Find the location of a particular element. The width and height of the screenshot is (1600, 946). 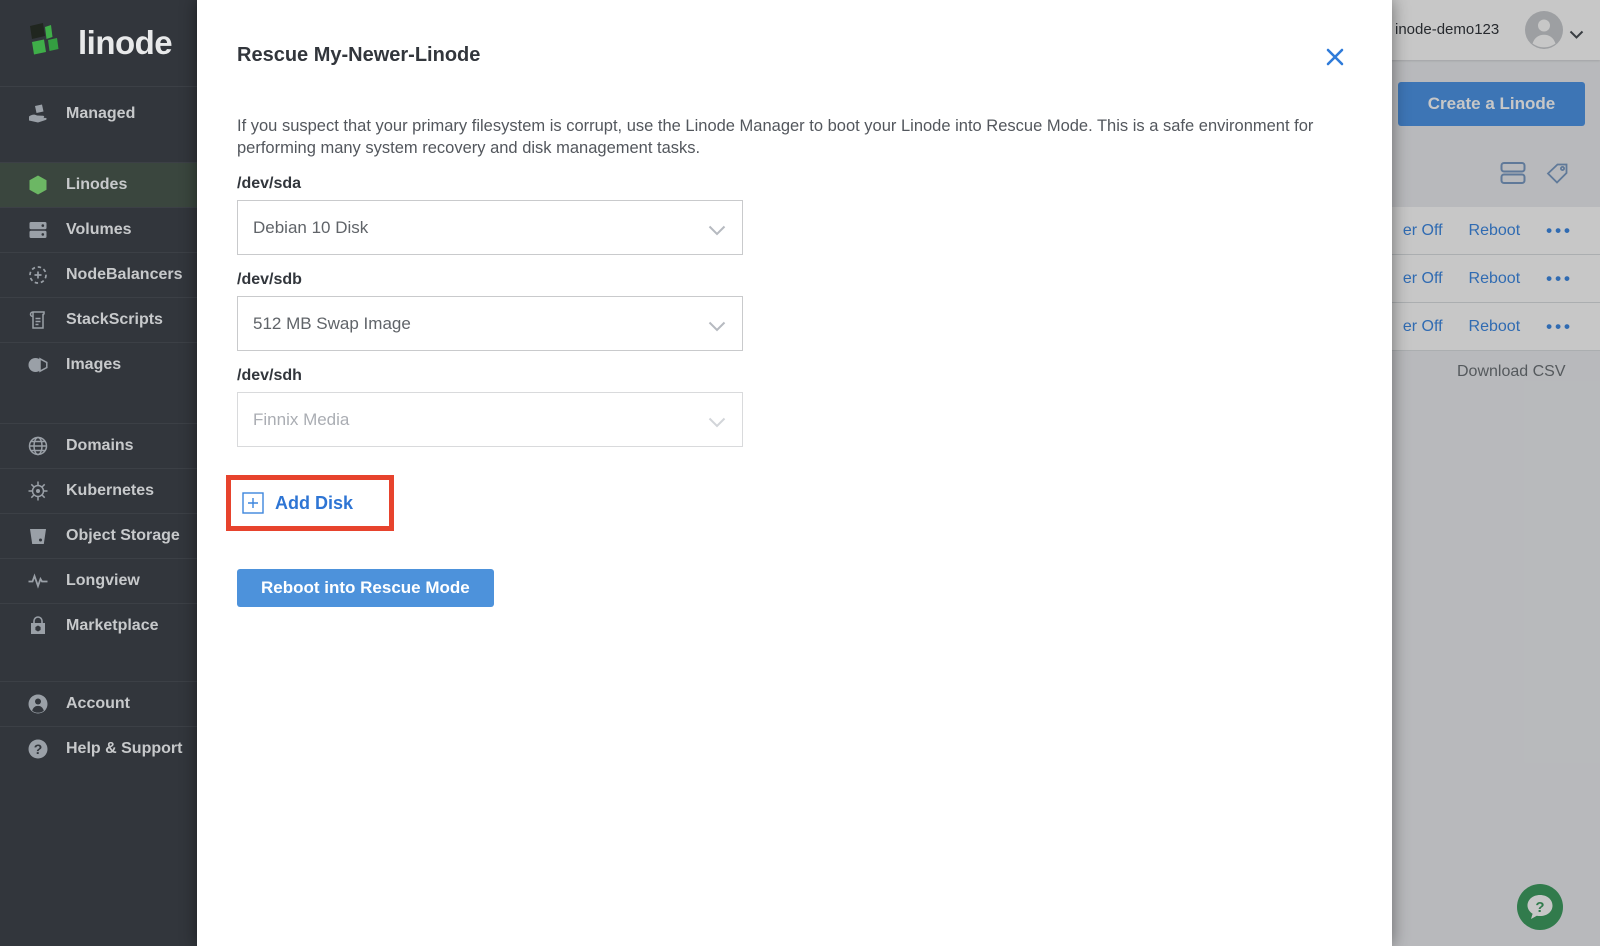

sidebar-item-label: Domains is located at coordinates (100, 445).